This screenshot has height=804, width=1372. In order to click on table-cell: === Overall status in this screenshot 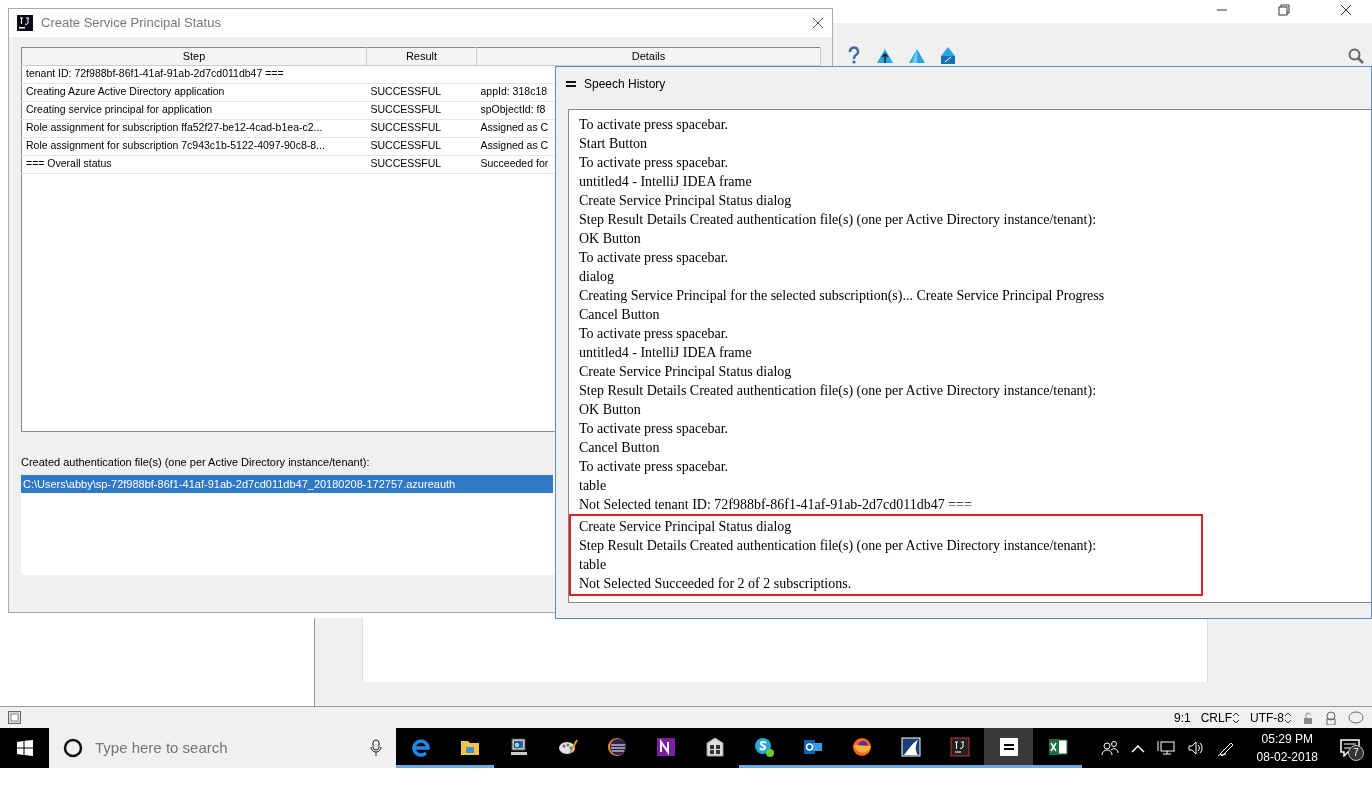, I will do `click(194, 164)`.